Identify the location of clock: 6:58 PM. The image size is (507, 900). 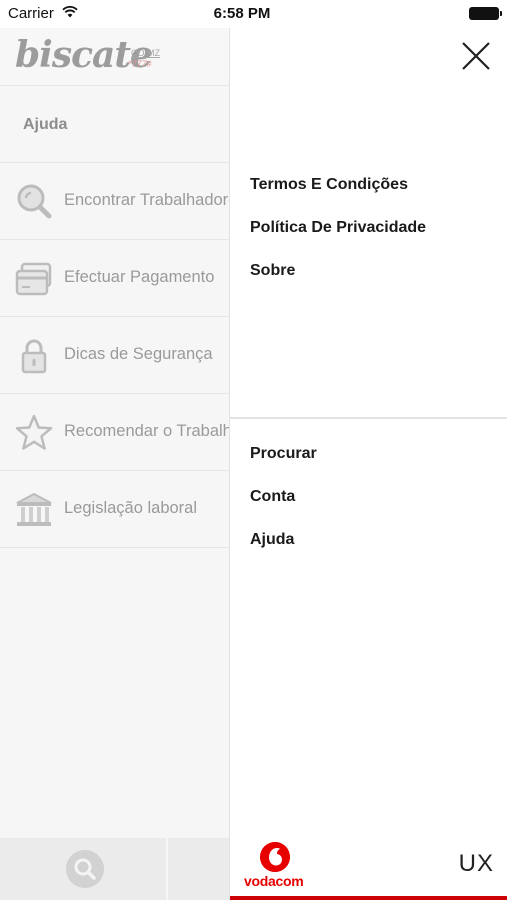
(242, 13).